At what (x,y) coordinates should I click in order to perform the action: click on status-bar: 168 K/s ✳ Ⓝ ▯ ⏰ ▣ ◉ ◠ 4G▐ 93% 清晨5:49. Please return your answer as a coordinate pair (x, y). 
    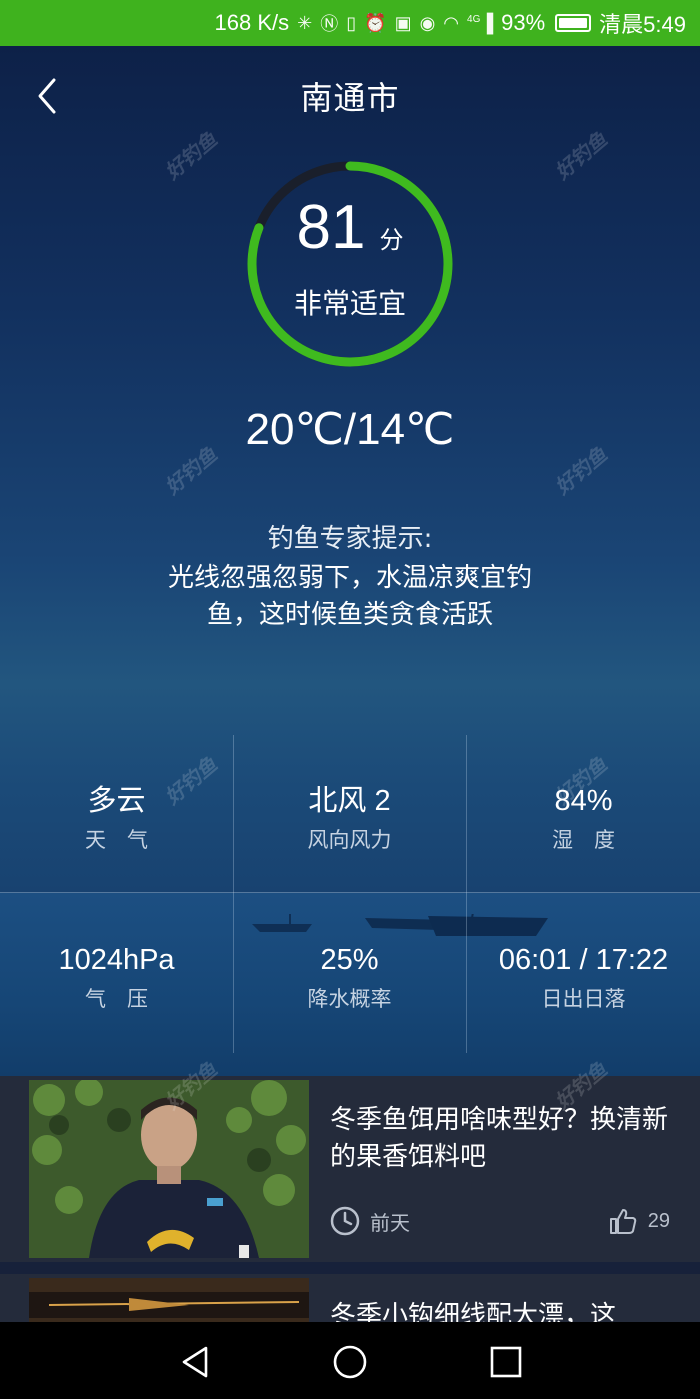
    Looking at the image, I should click on (350, 23).